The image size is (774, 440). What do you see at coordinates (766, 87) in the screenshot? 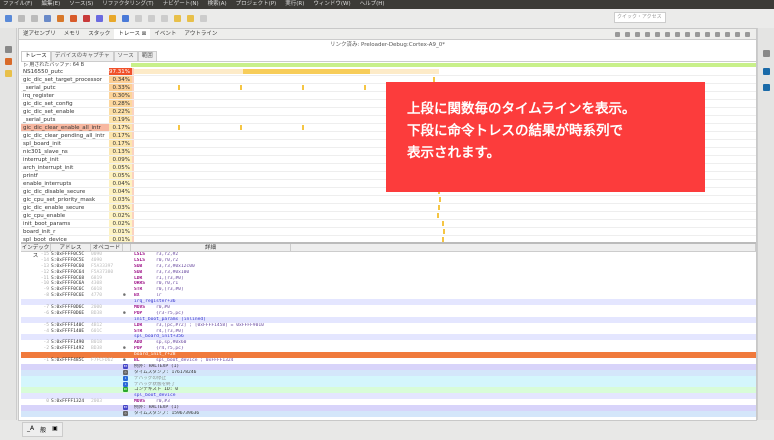
I see `view-icon` at bounding box center [766, 87].